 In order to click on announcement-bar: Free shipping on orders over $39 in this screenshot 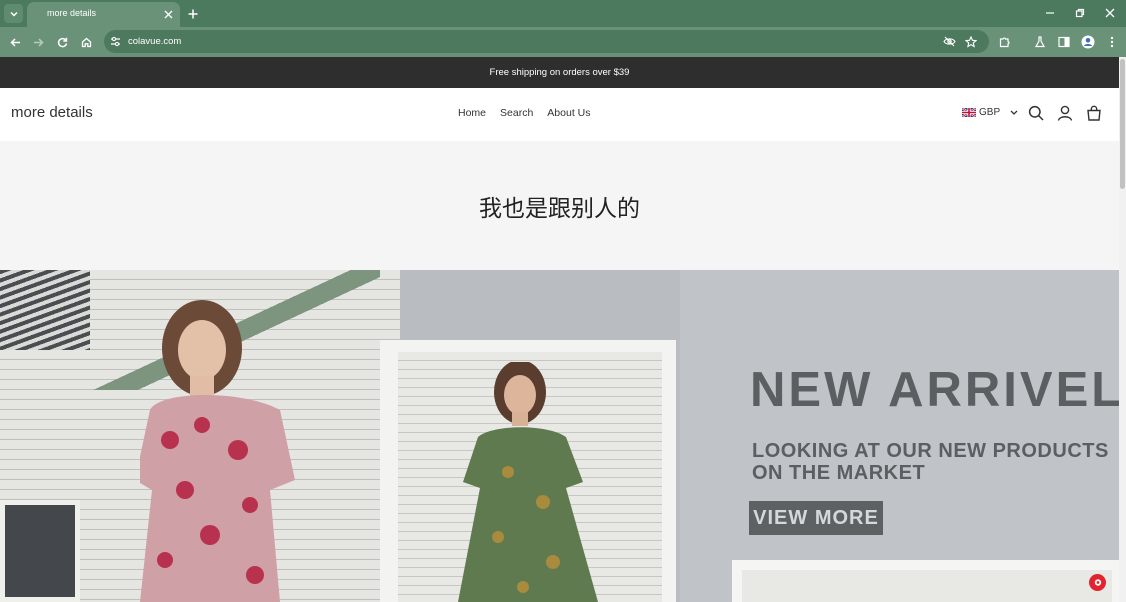, I will do `click(559, 72)`.